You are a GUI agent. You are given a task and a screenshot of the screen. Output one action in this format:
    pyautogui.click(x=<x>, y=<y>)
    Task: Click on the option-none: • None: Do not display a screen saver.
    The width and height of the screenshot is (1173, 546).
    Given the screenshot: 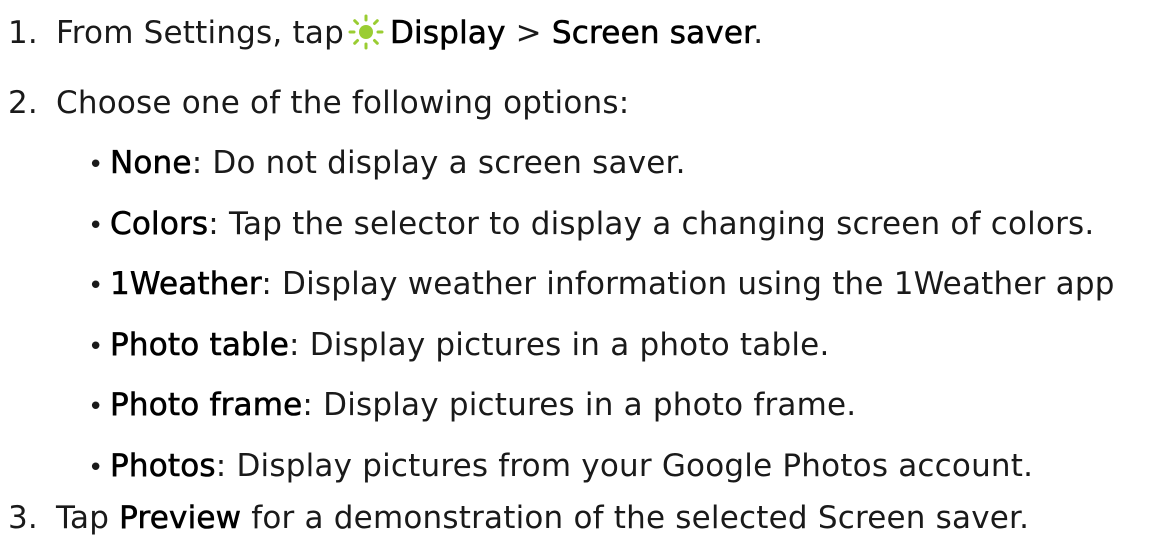 What is the action you would take?
    pyautogui.click(x=387, y=164)
    